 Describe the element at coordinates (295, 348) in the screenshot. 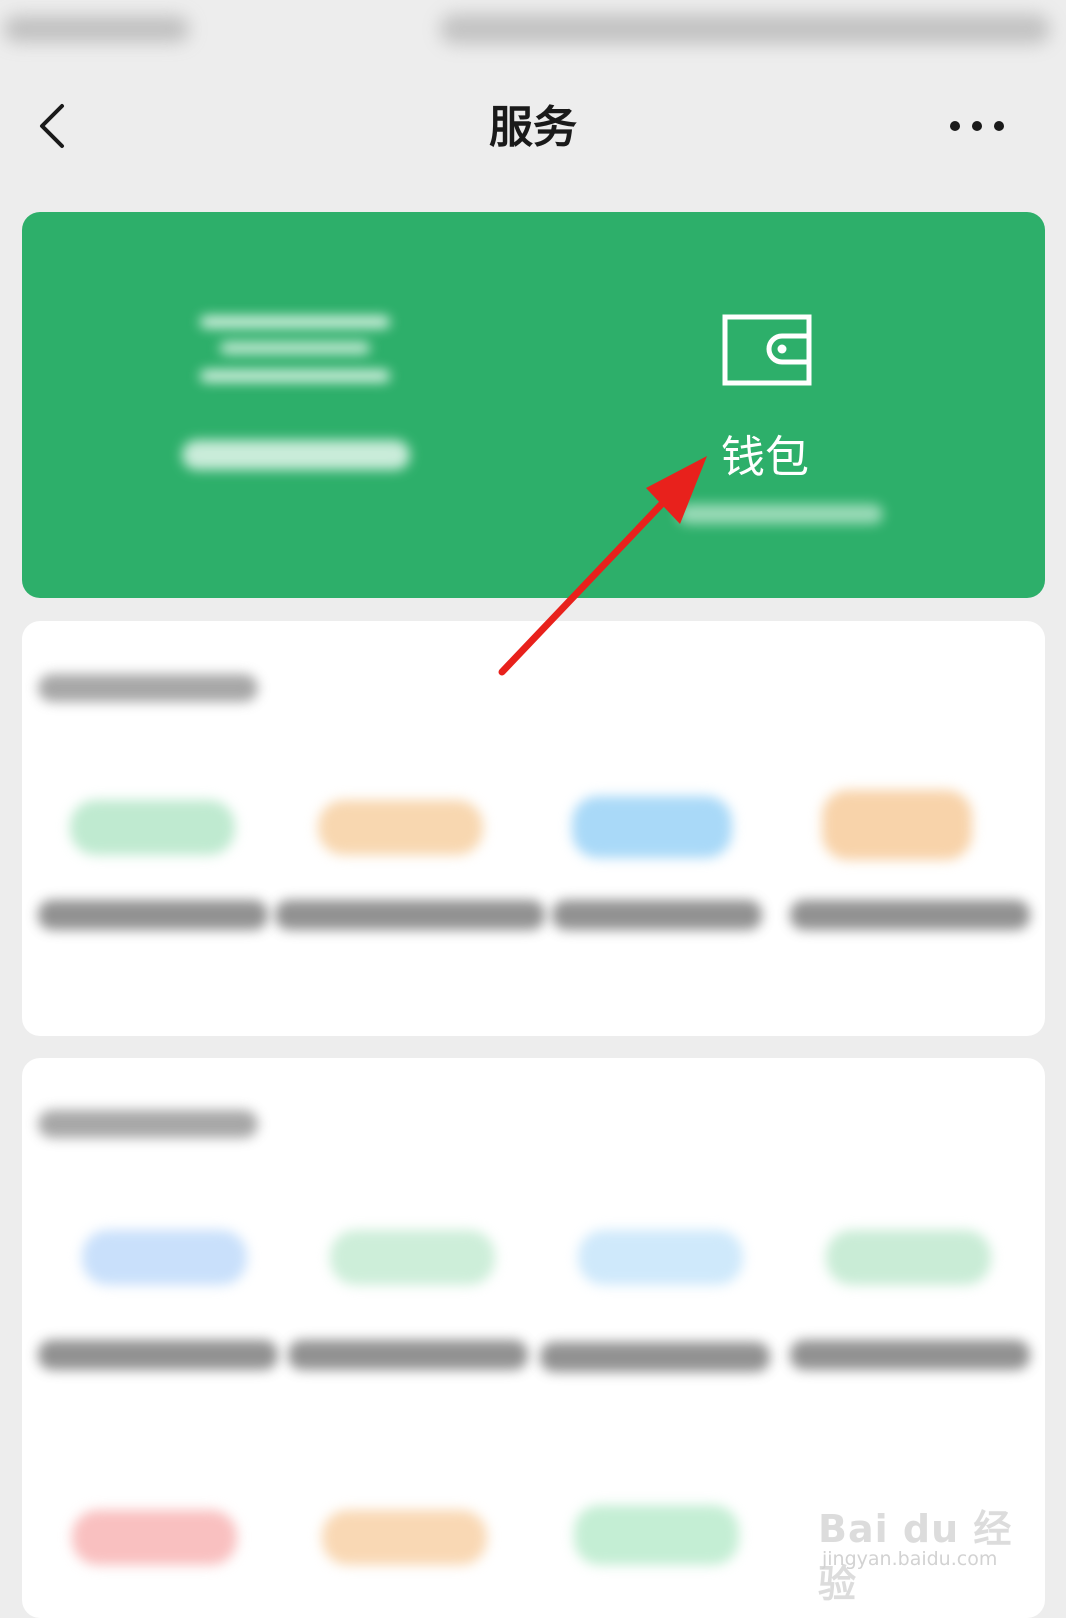

I see `money-icon-blurred` at that location.